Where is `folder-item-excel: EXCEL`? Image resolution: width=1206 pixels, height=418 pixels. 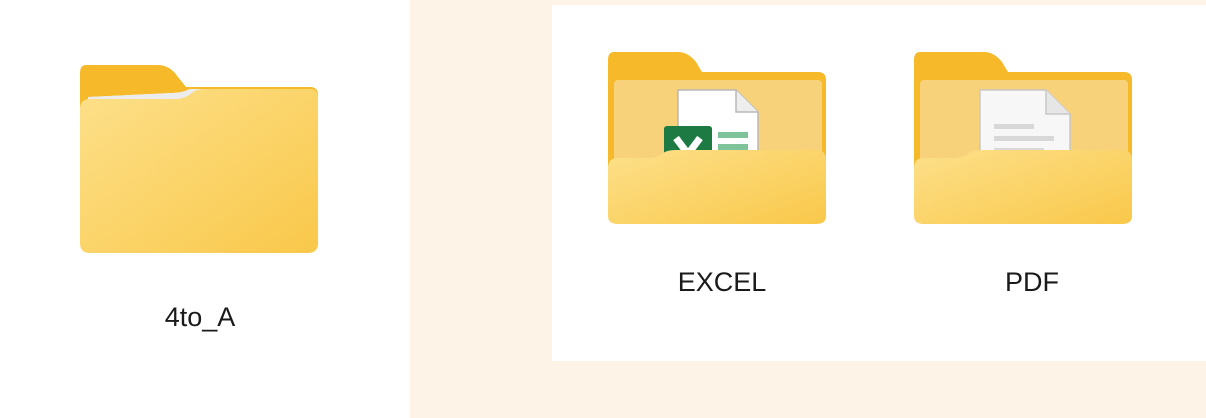
folder-item-excel: EXCEL is located at coordinates (722, 175).